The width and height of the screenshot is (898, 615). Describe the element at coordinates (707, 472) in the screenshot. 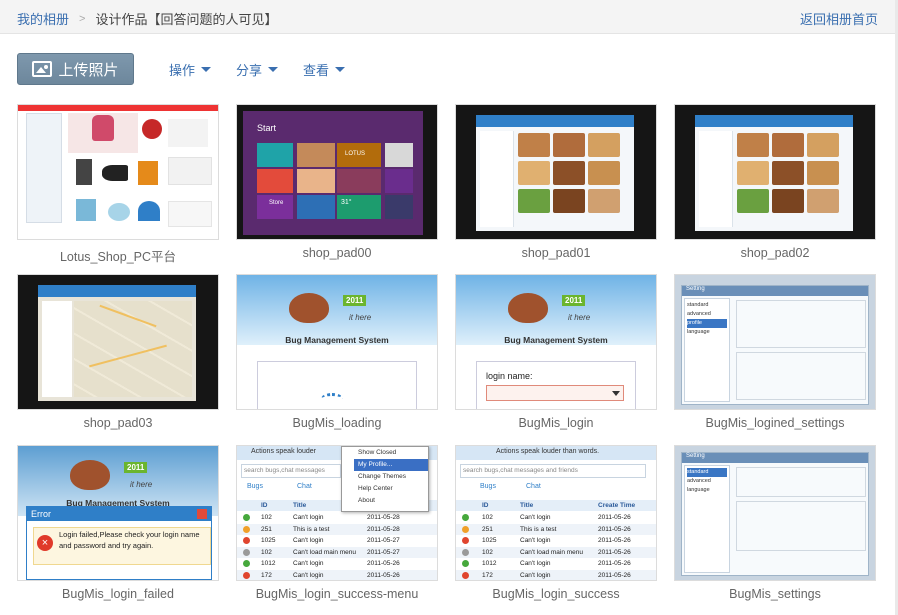

I see `settings-item-selected: standard` at that location.